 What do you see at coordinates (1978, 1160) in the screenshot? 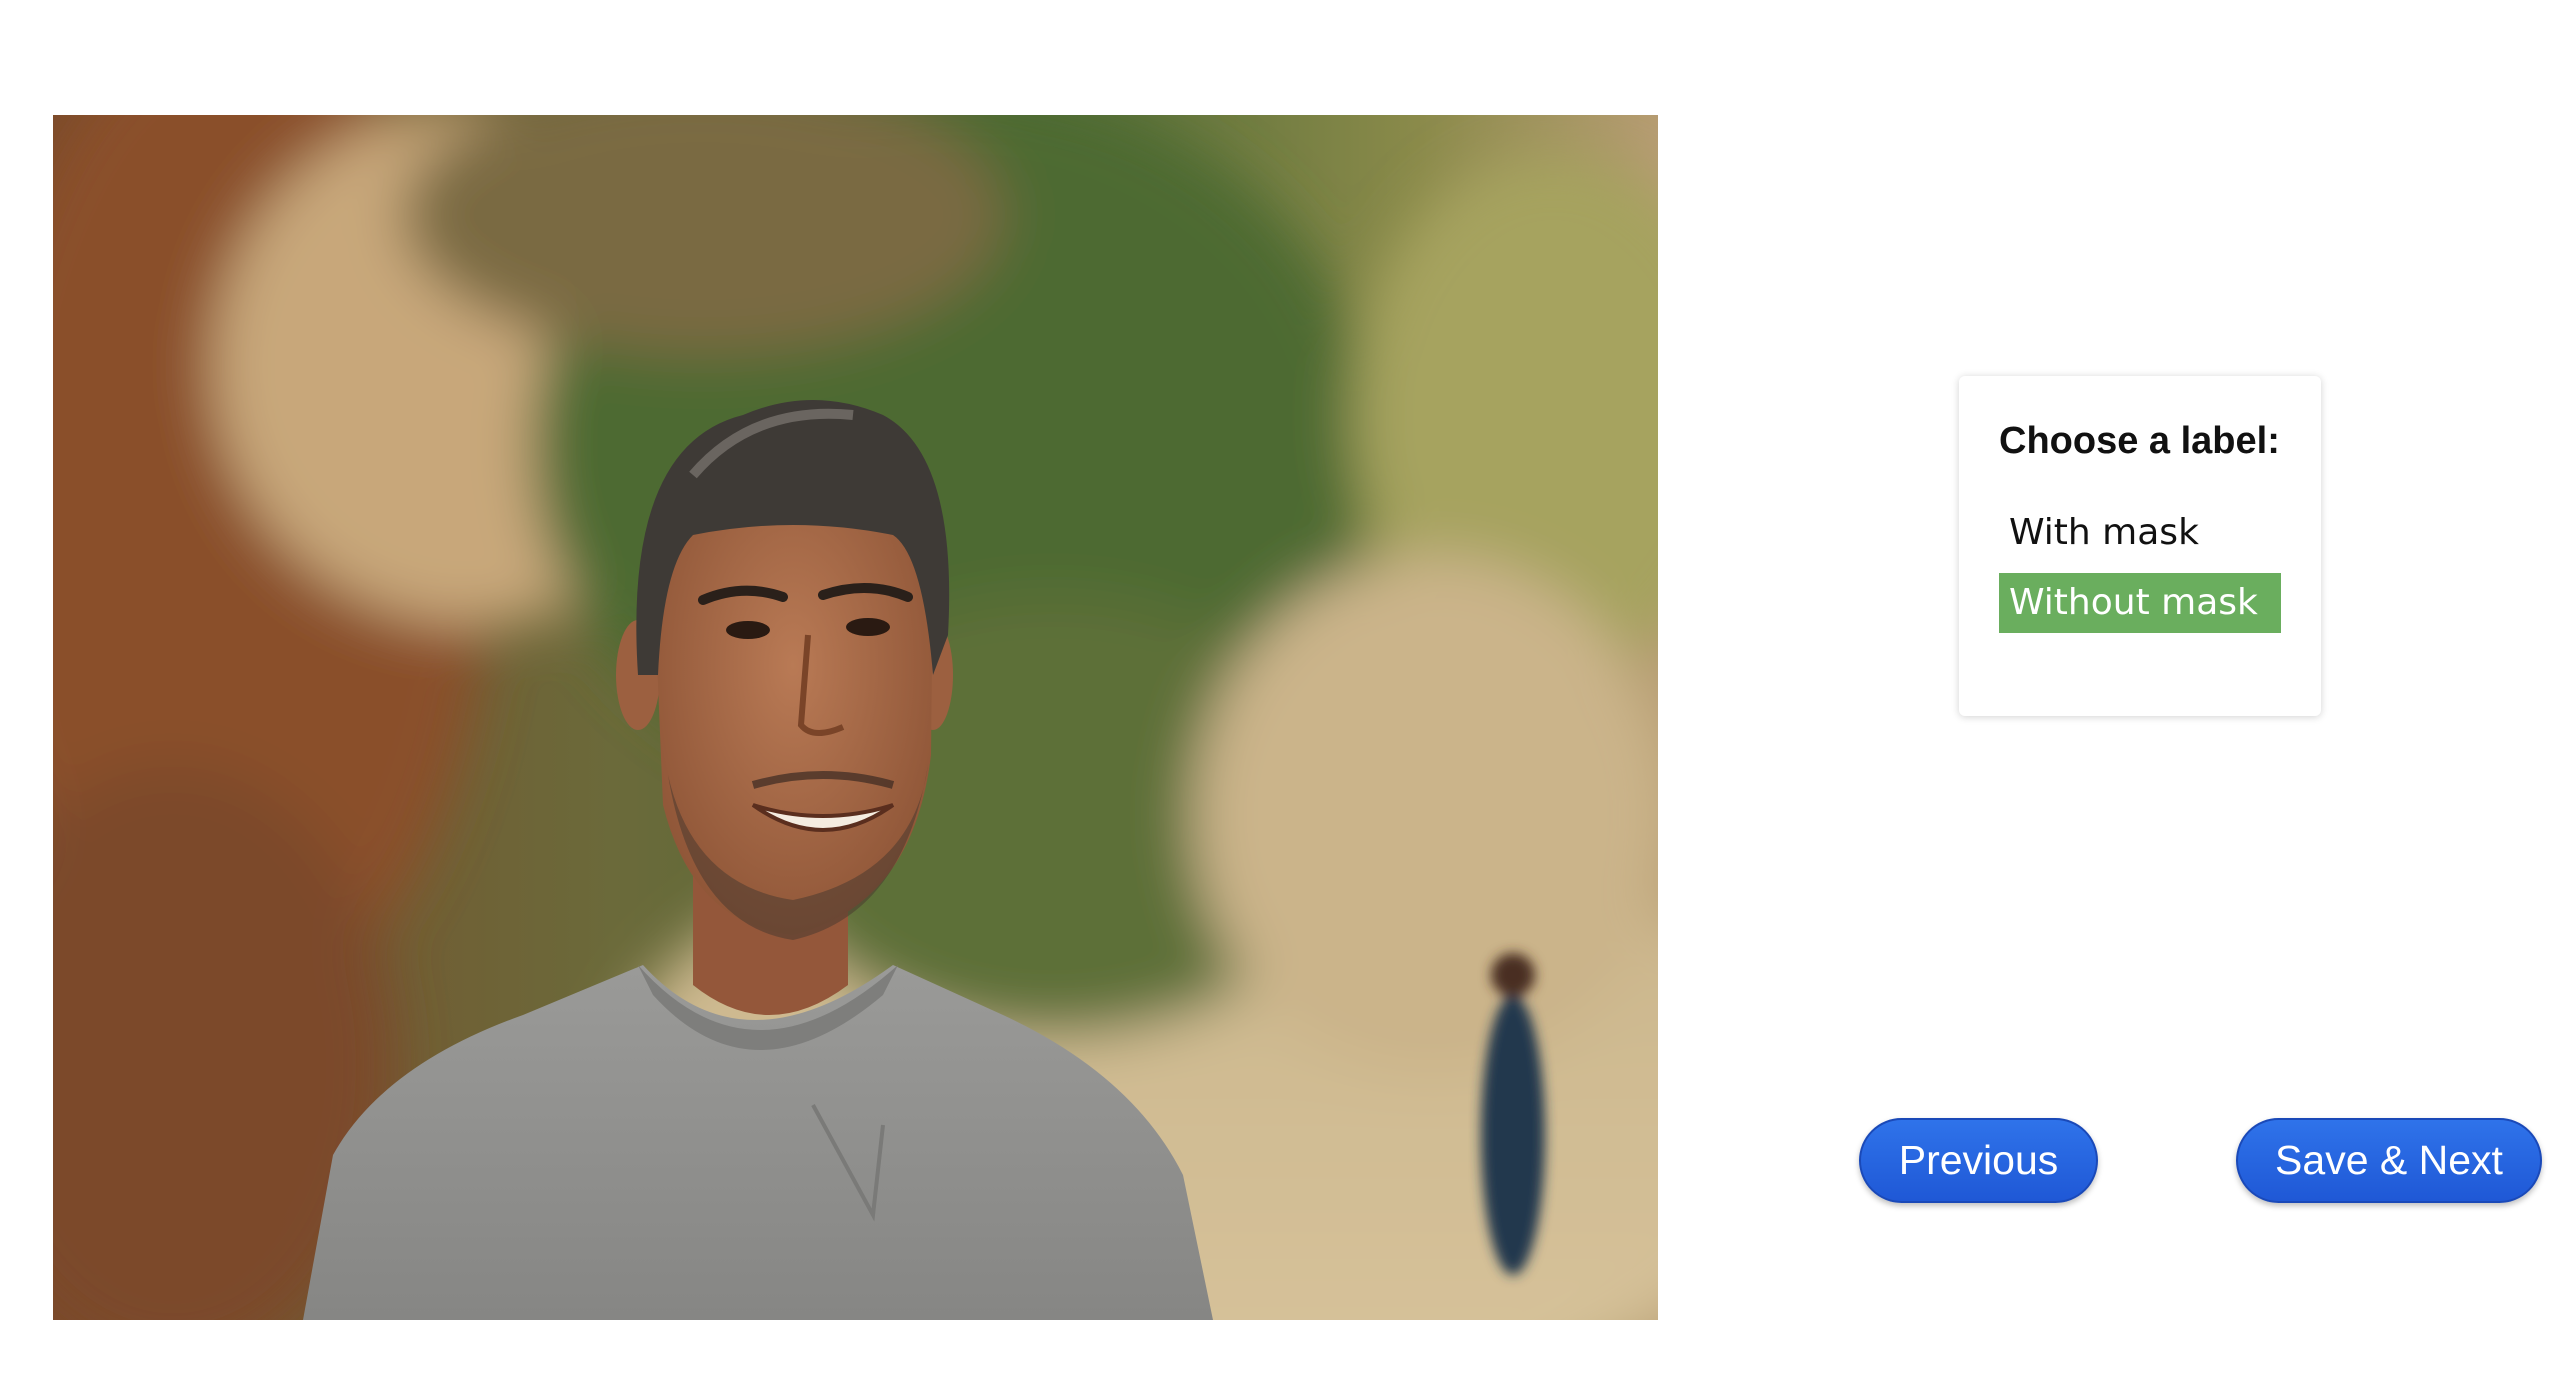
I see `previous-button: Previous` at bounding box center [1978, 1160].